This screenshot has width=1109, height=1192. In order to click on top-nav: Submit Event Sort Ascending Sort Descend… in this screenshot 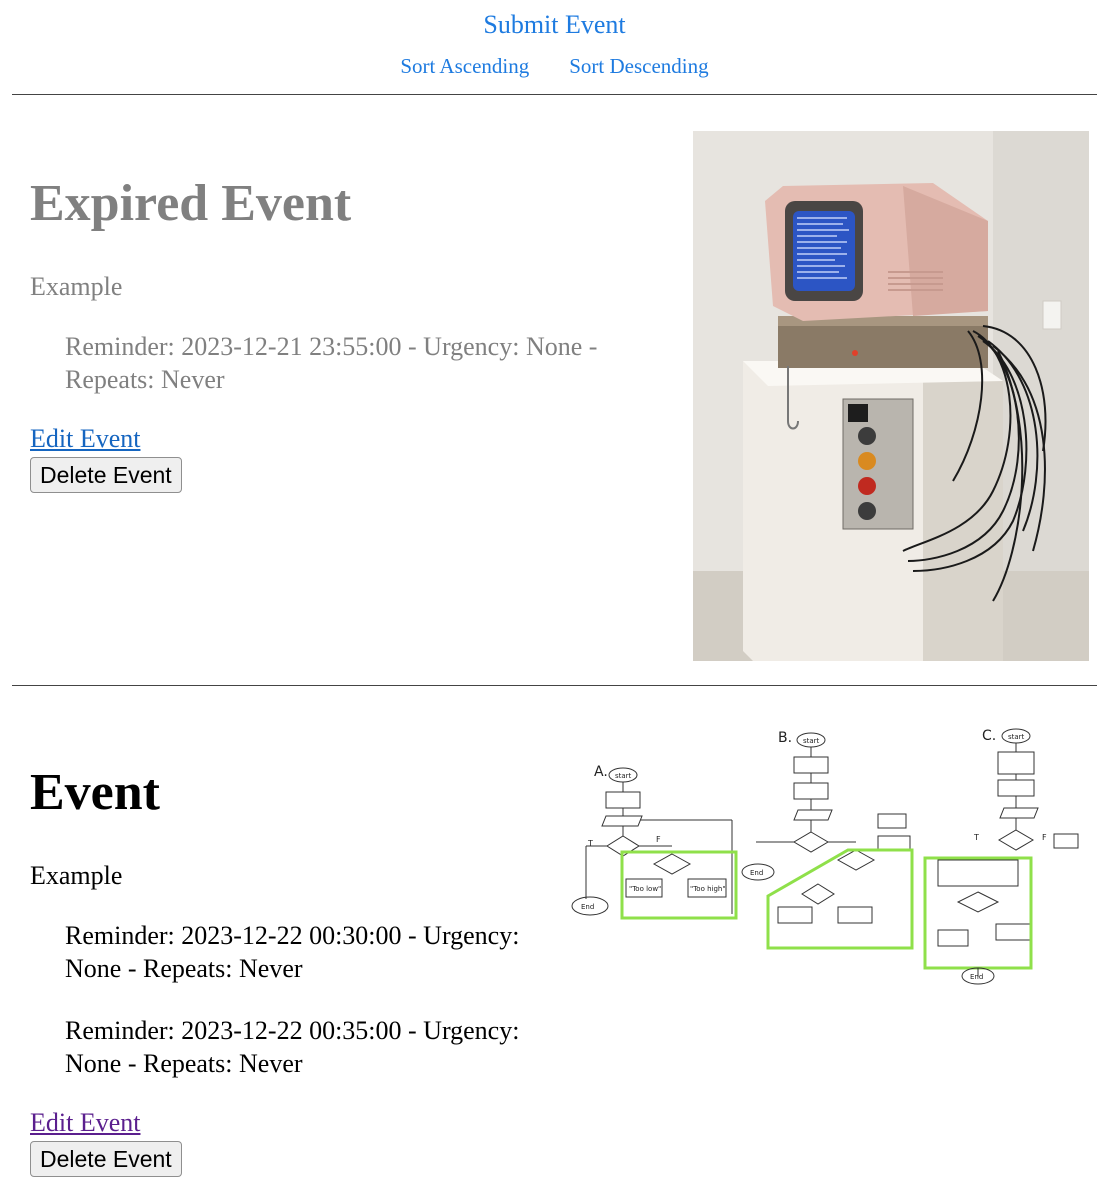, I will do `click(554, 39)`.